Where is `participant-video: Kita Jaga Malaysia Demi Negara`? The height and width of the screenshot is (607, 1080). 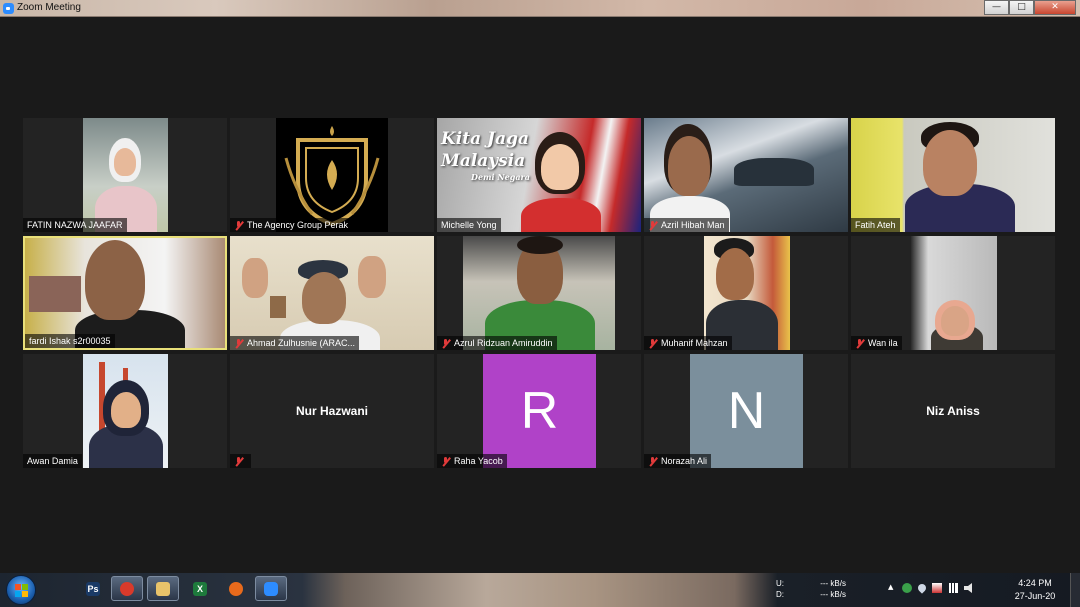 participant-video: Kita Jaga Malaysia Demi Negara is located at coordinates (539, 175).